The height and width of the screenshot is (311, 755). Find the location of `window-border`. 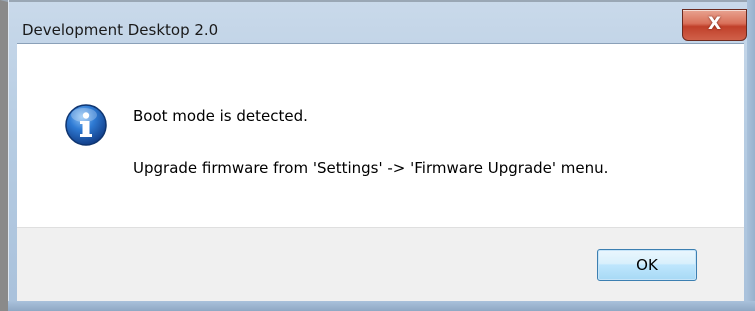

window-border is located at coordinates (8, 155).